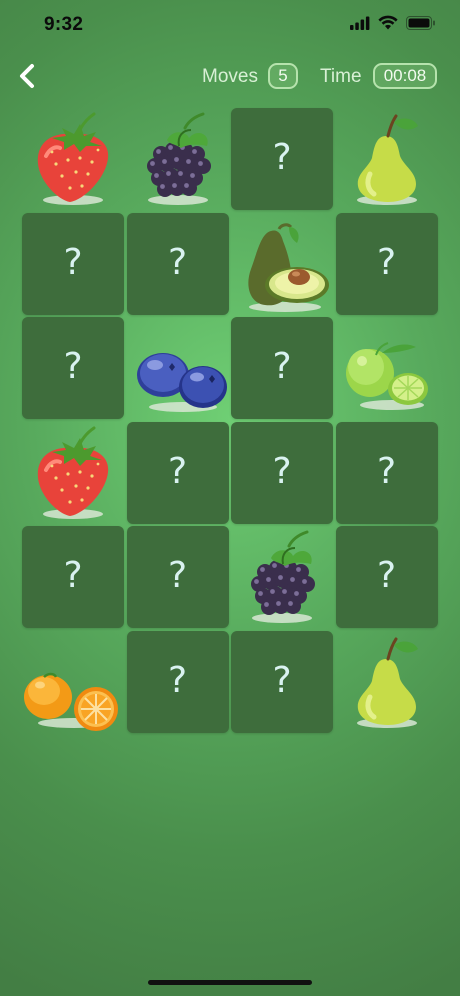 Image resolution: width=460 pixels, height=996 pixels. I want to click on blueberry-icon, so click(181, 382).